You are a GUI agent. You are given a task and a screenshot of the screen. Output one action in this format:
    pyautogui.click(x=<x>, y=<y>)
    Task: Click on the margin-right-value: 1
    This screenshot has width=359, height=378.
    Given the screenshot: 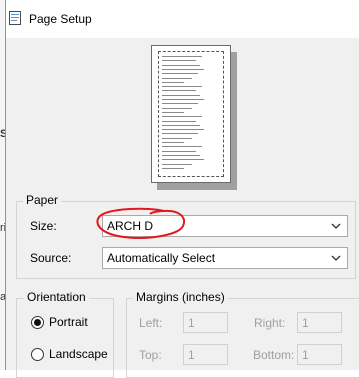 What is the action you would take?
    pyautogui.click(x=305, y=323)
    